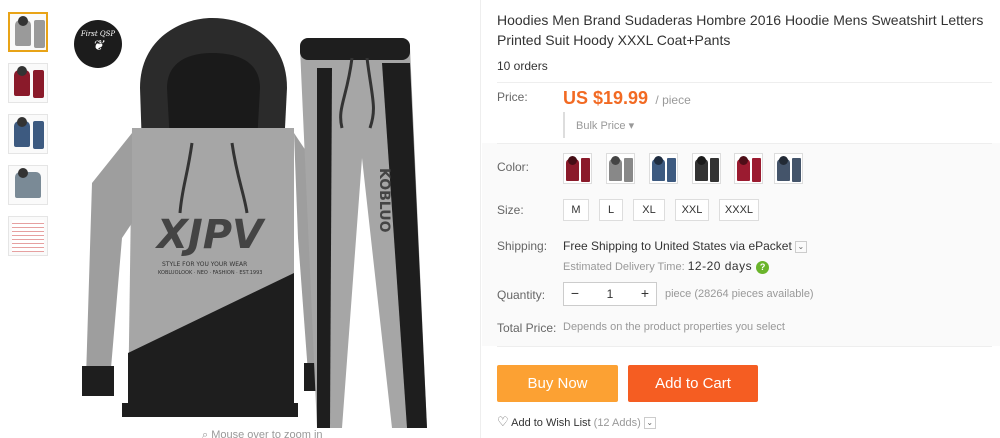 This screenshot has width=1000, height=438. I want to click on size-row: Size: M L XL XXL XXXL, so click(744, 211).